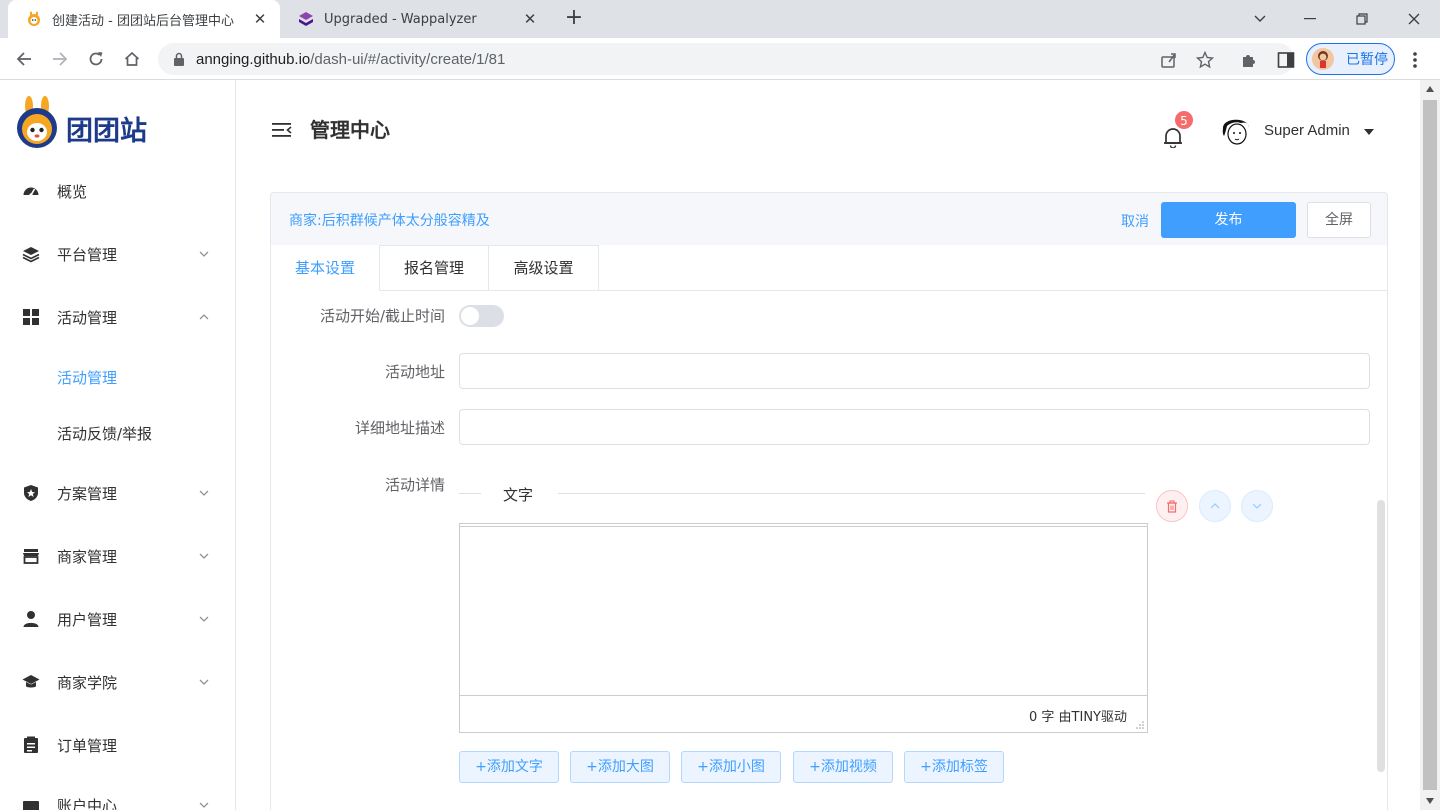 The width and height of the screenshot is (1440, 810). Describe the element at coordinates (414, 372) in the screenshot. I see `address-label: 活动地址` at that location.